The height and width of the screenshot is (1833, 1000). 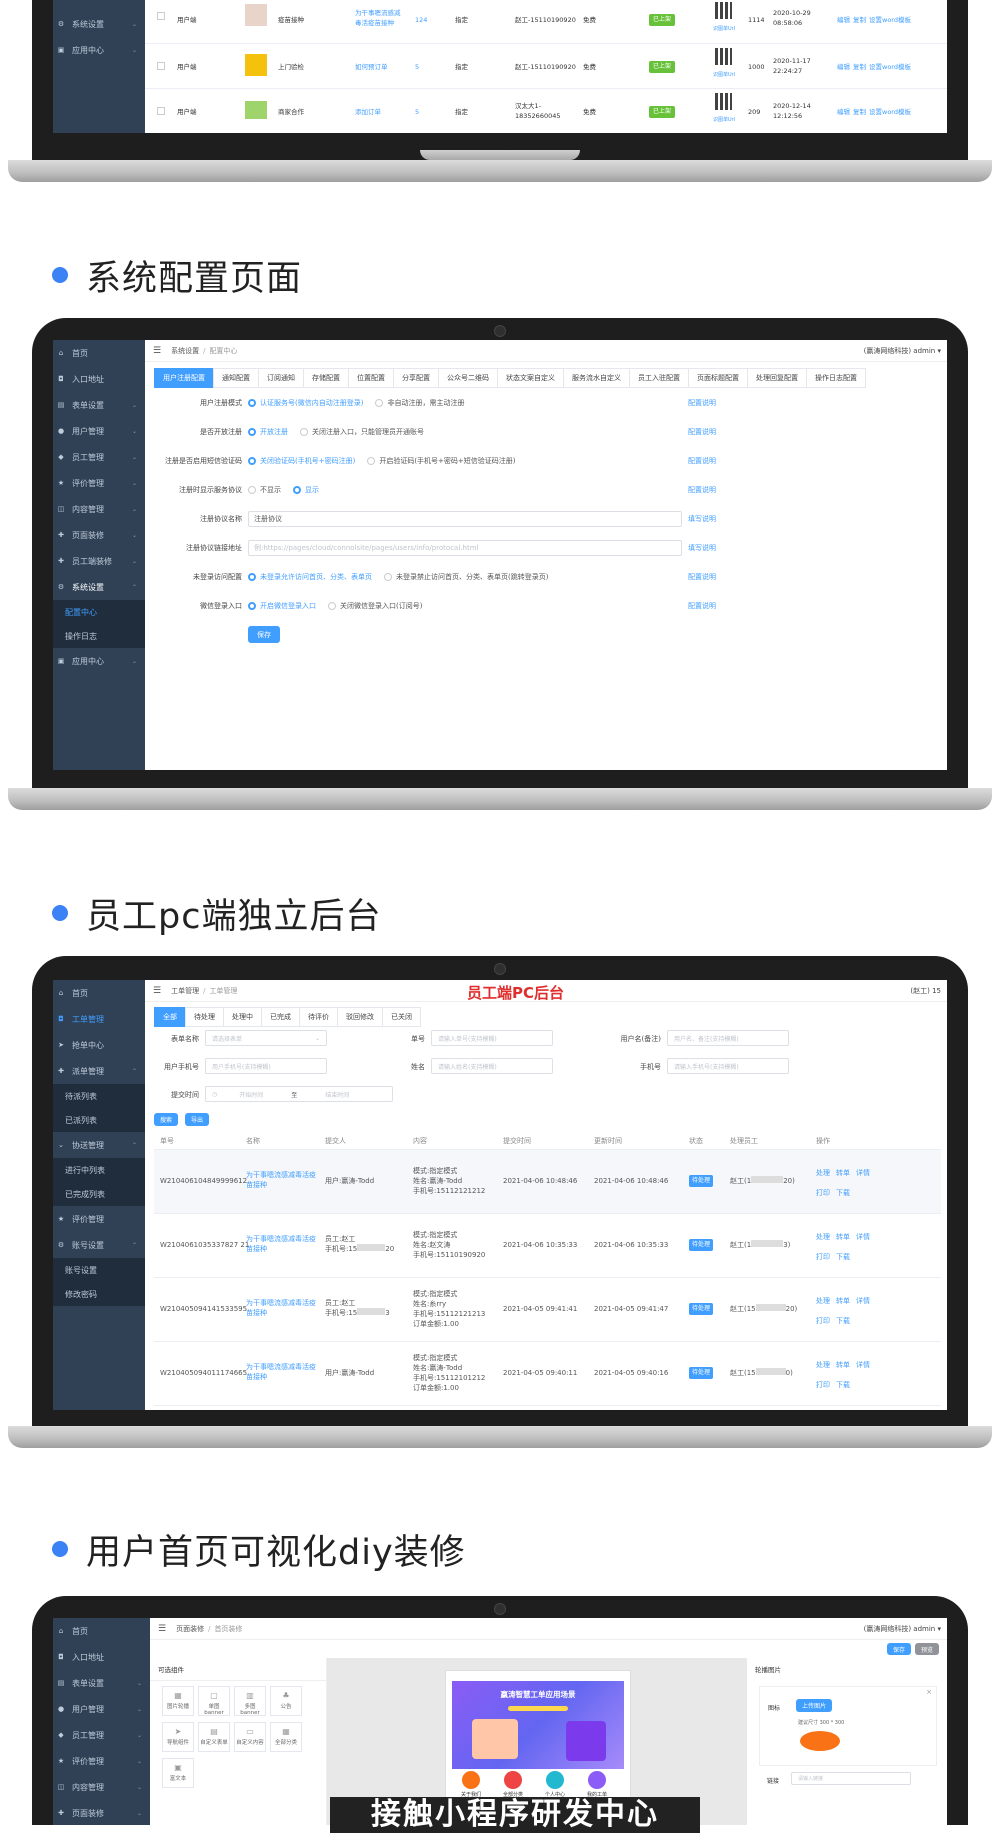 What do you see at coordinates (214, 1701) in the screenshot?
I see `component-single-banner: ▢ 单图banner` at bounding box center [214, 1701].